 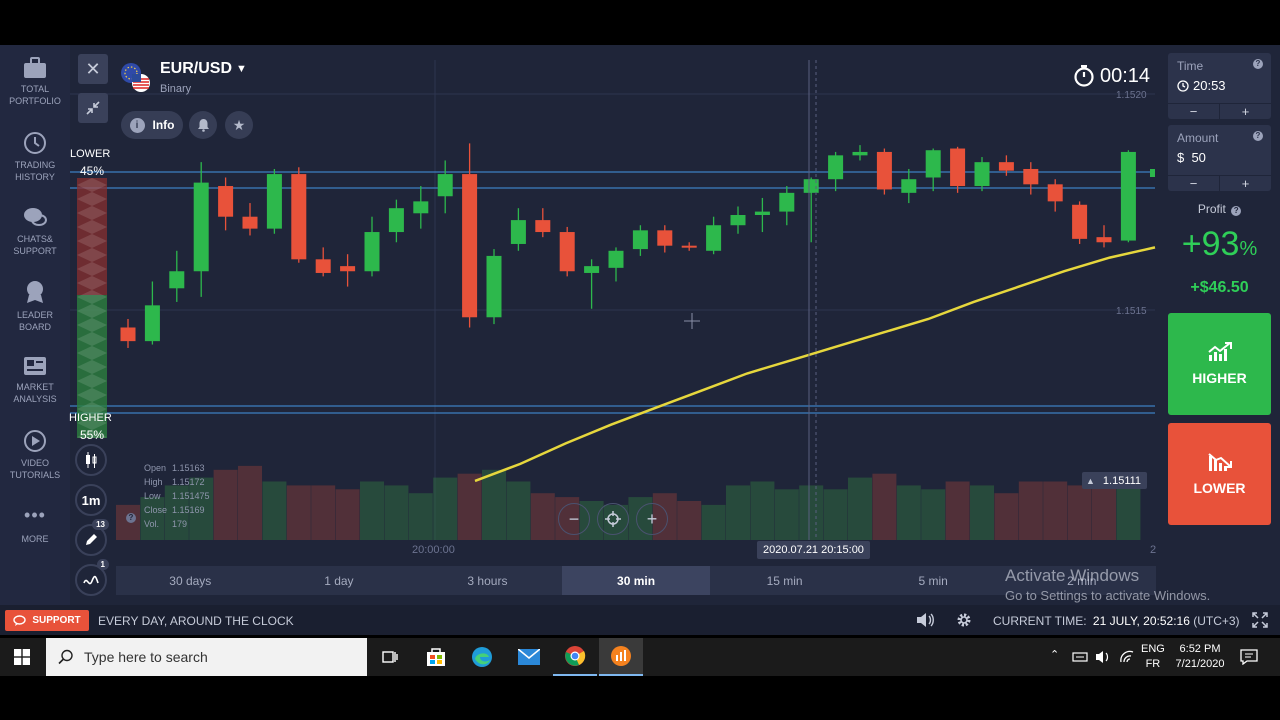 I want to click on time-decrease-button: −, so click(x=1194, y=111).